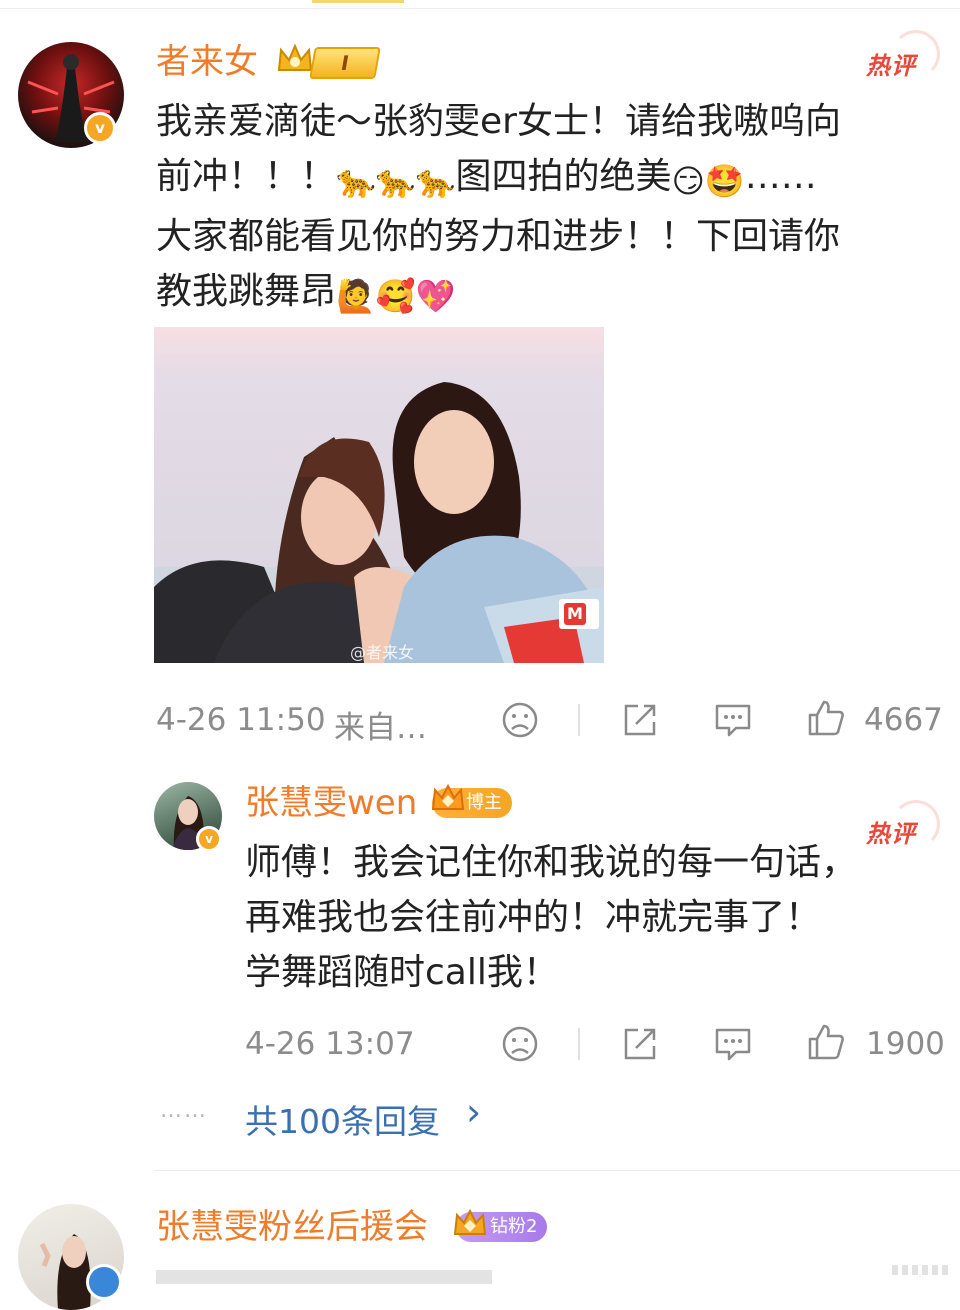  What do you see at coordinates (292, 1227) in the screenshot?
I see `username: 张慧雯粉丝后援会` at bounding box center [292, 1227].